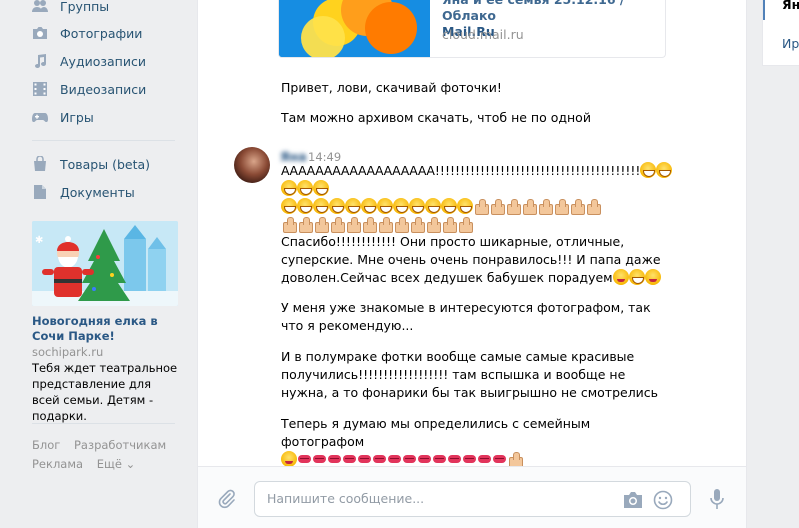  I want to click on sidebar-item-photos: Фотографии, so click(87, 33).